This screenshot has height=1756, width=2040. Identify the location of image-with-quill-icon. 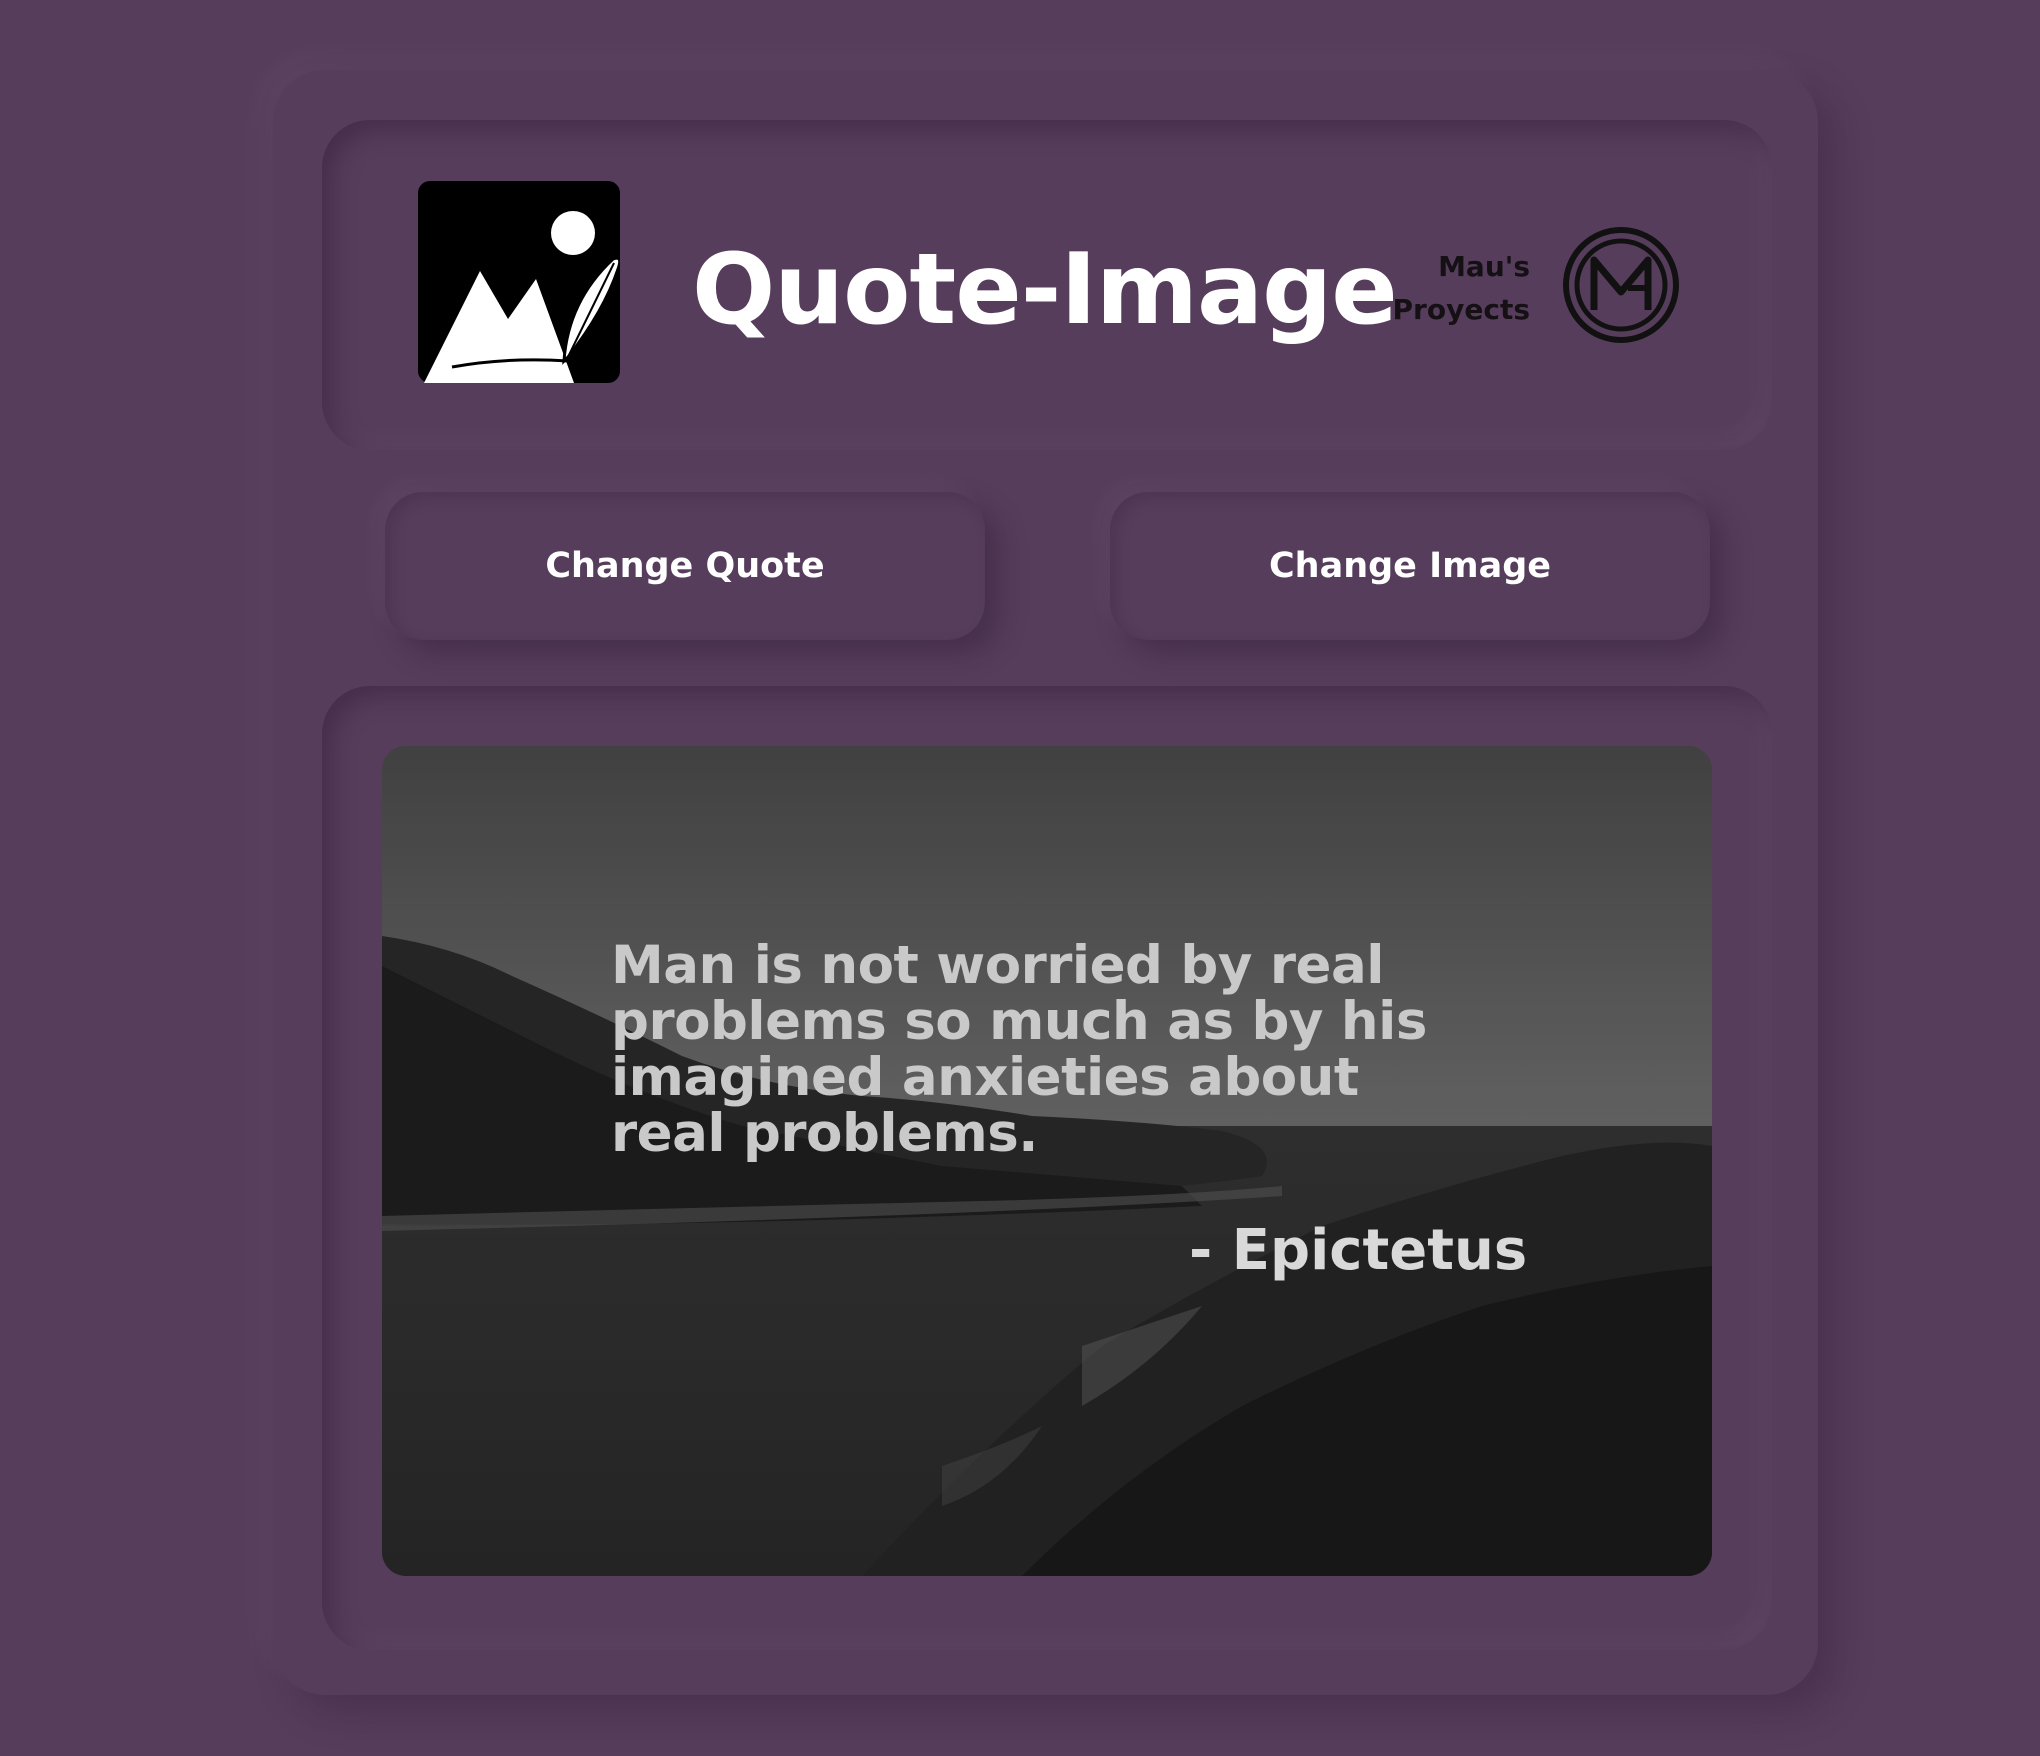
(519, 282).